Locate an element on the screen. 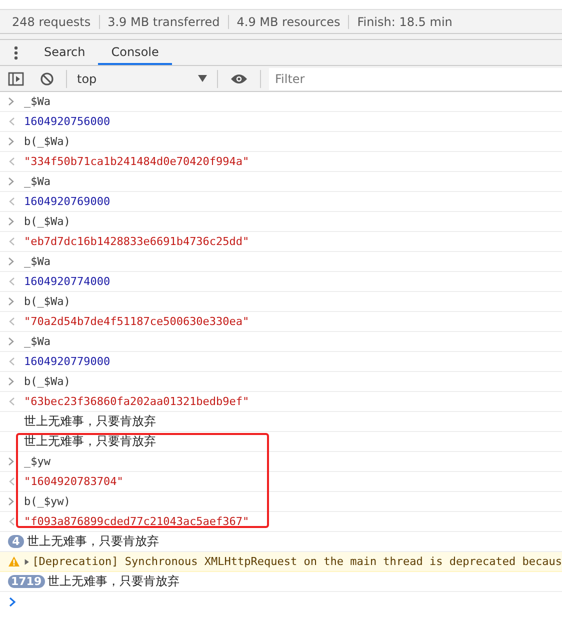  expand-triangle-icon is located at coordinates (27, 562).